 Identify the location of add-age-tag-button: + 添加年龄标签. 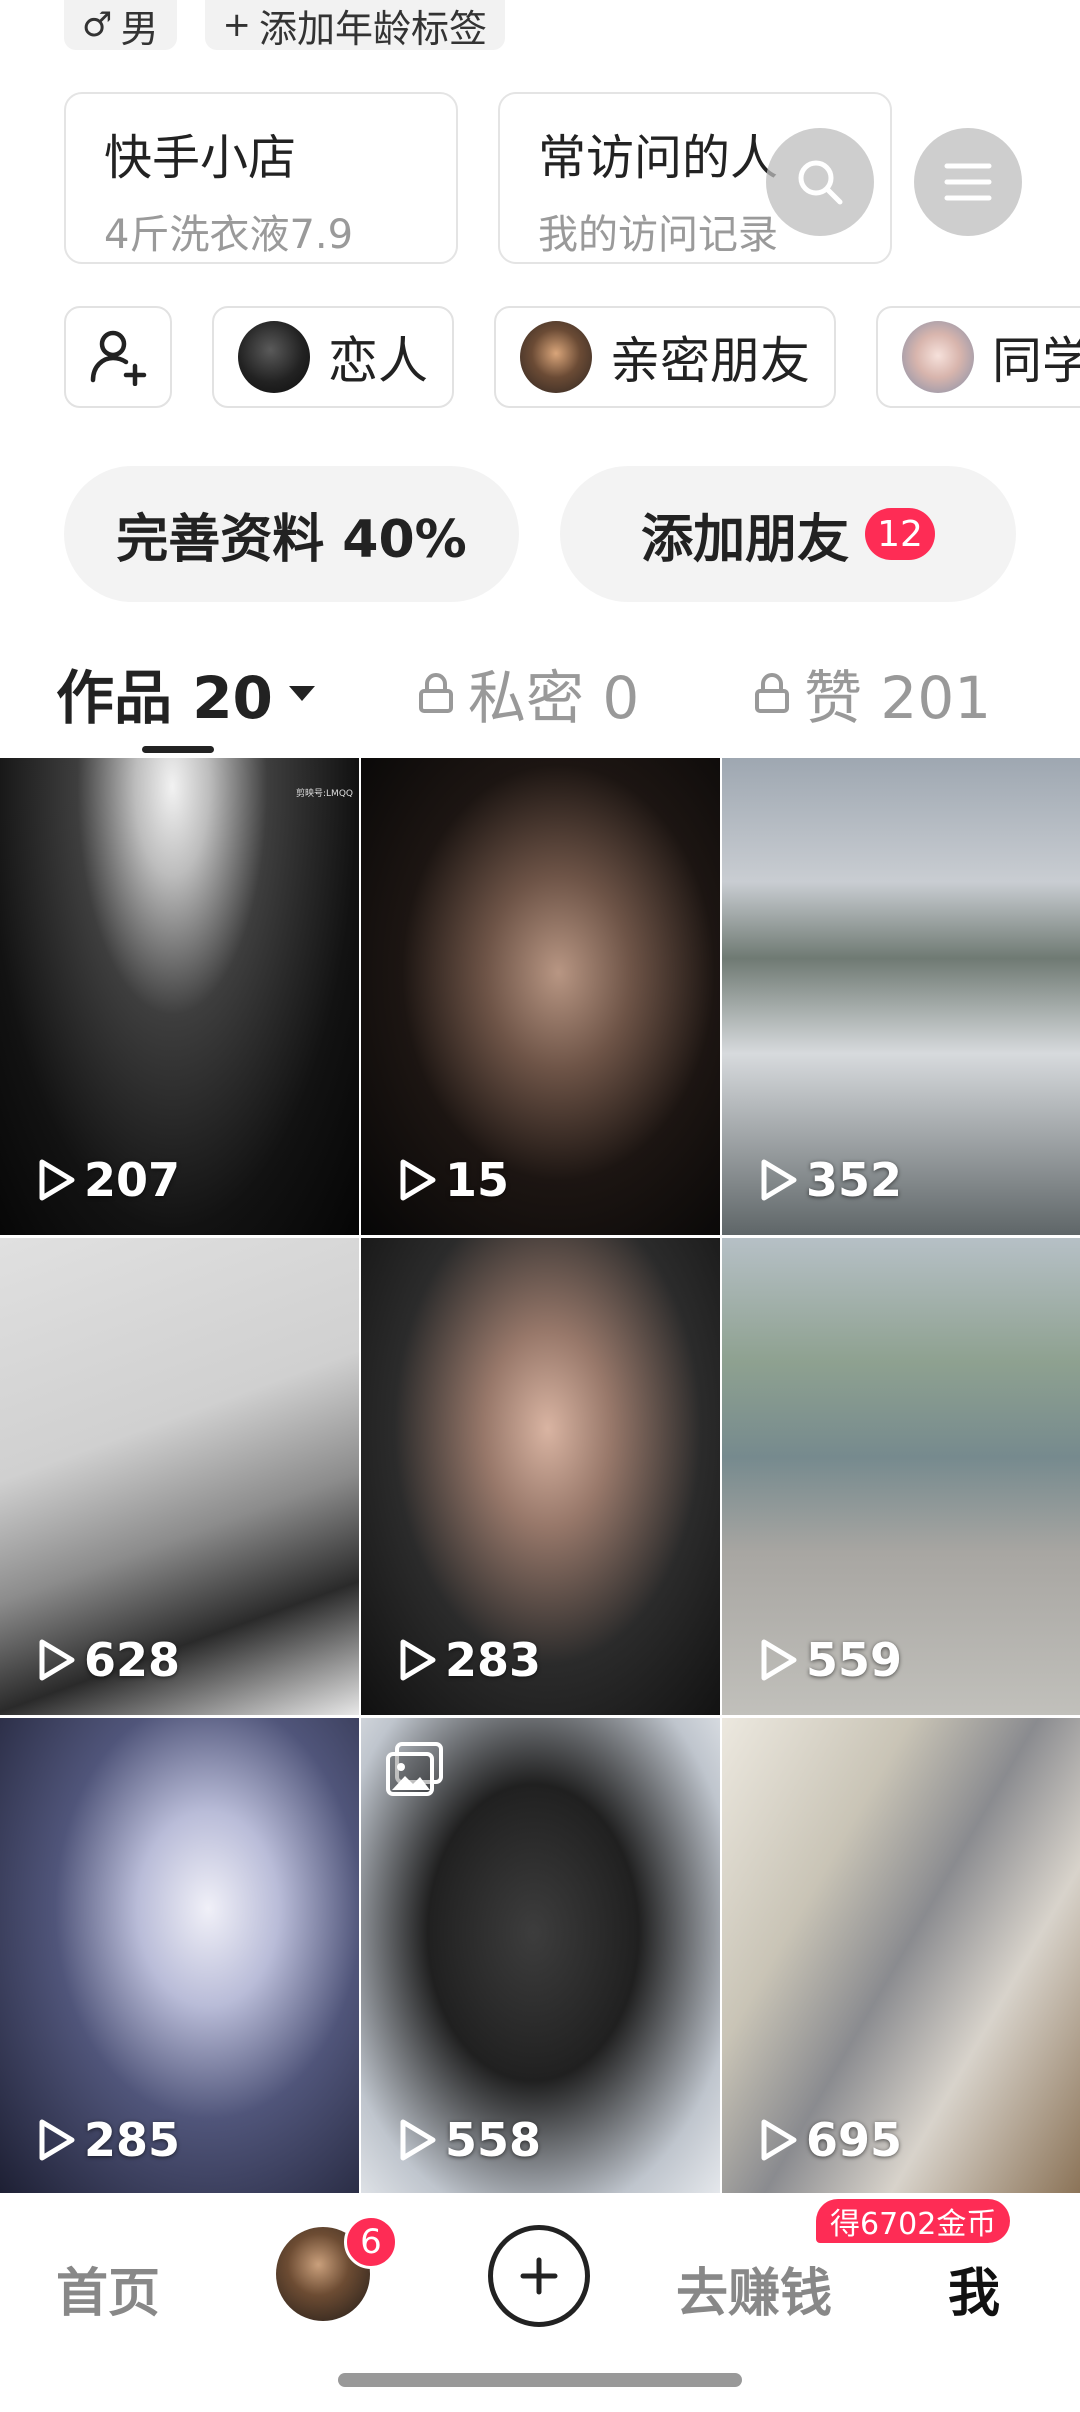
(355, 25).